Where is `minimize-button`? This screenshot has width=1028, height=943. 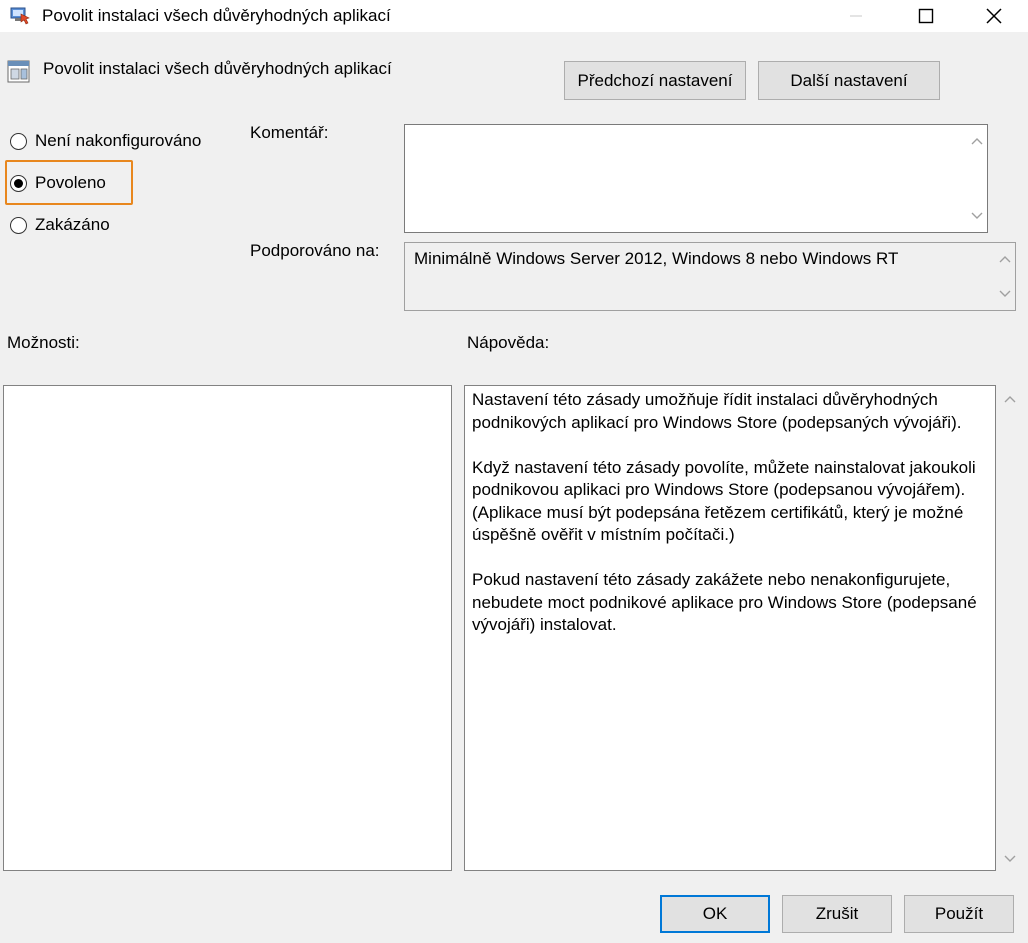
minimize-button is located at coordinates (856, 16).